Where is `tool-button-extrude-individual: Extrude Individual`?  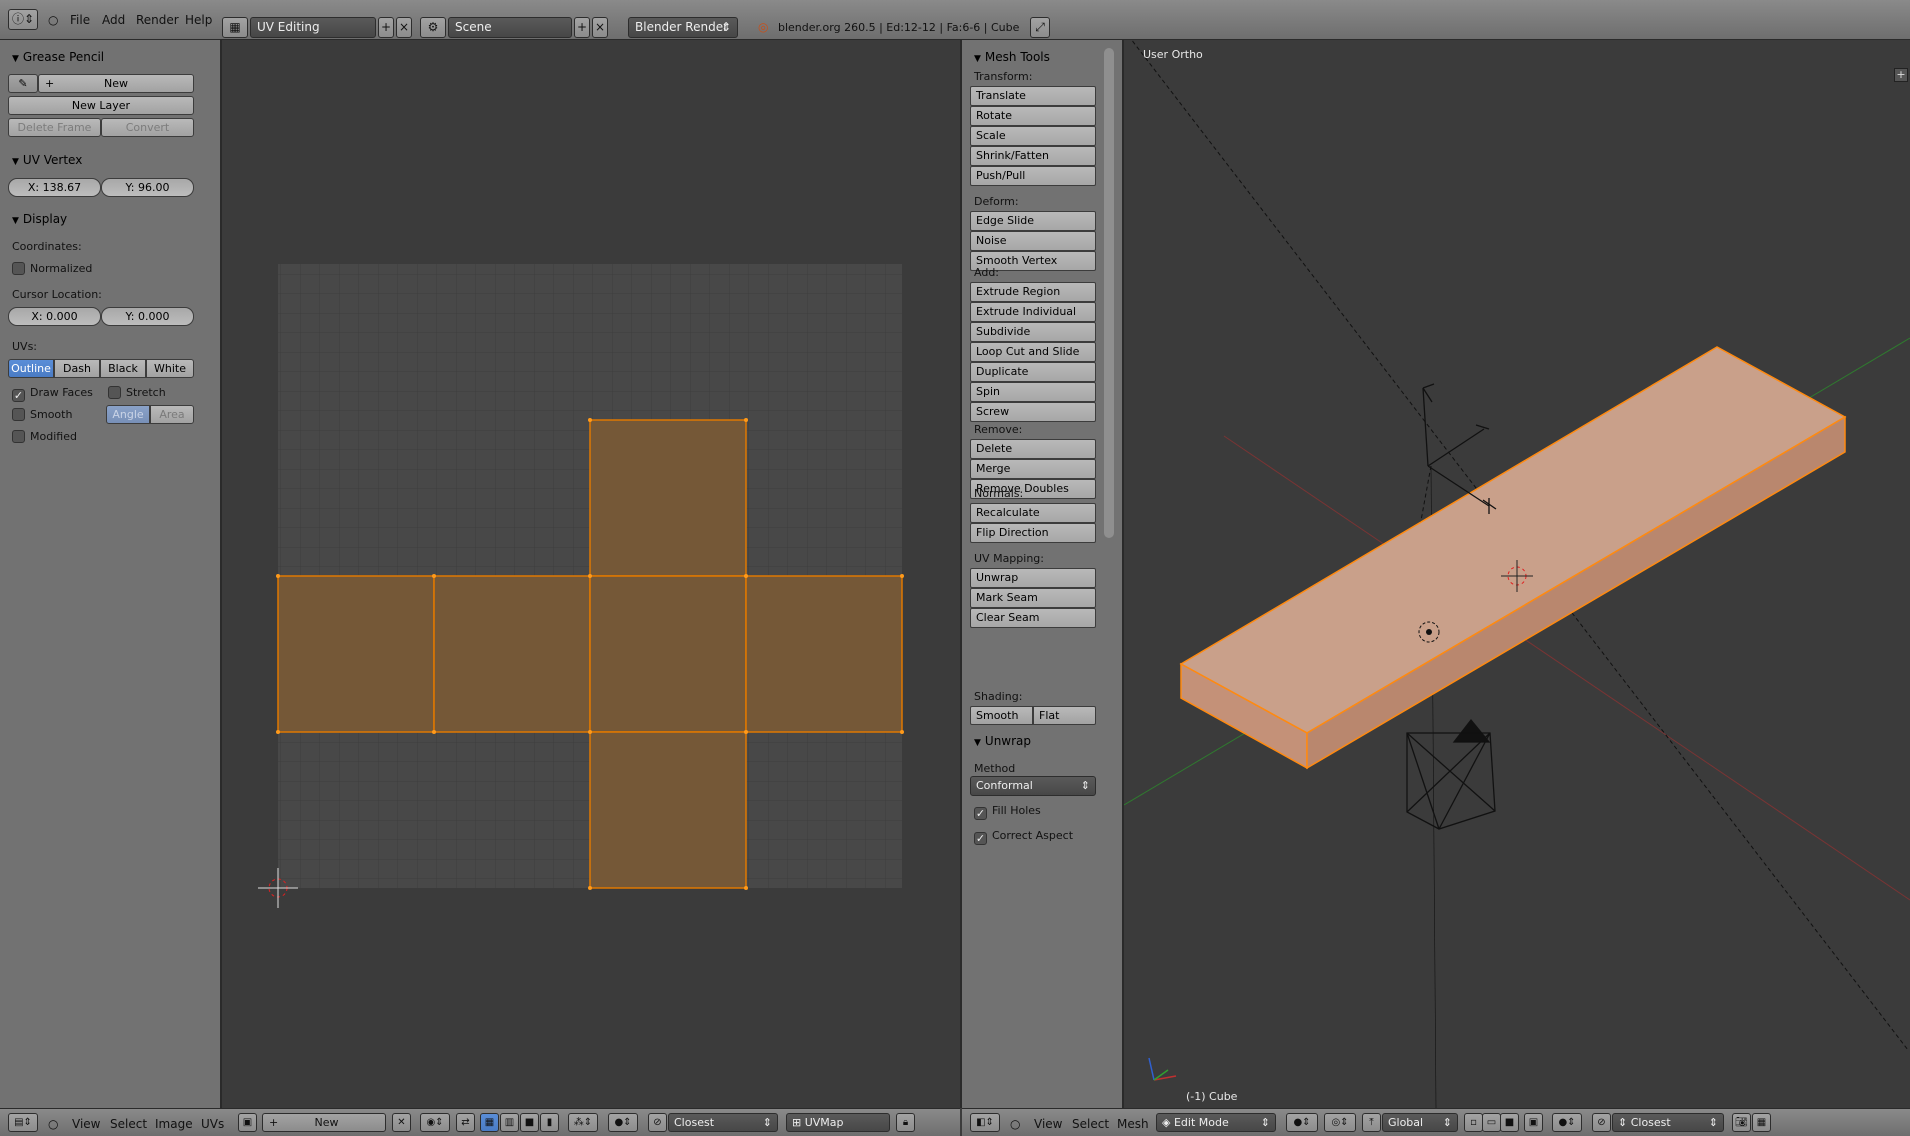
tool-button-extrude-individual: Extrude Individual is located at coordinates (1033, 312).